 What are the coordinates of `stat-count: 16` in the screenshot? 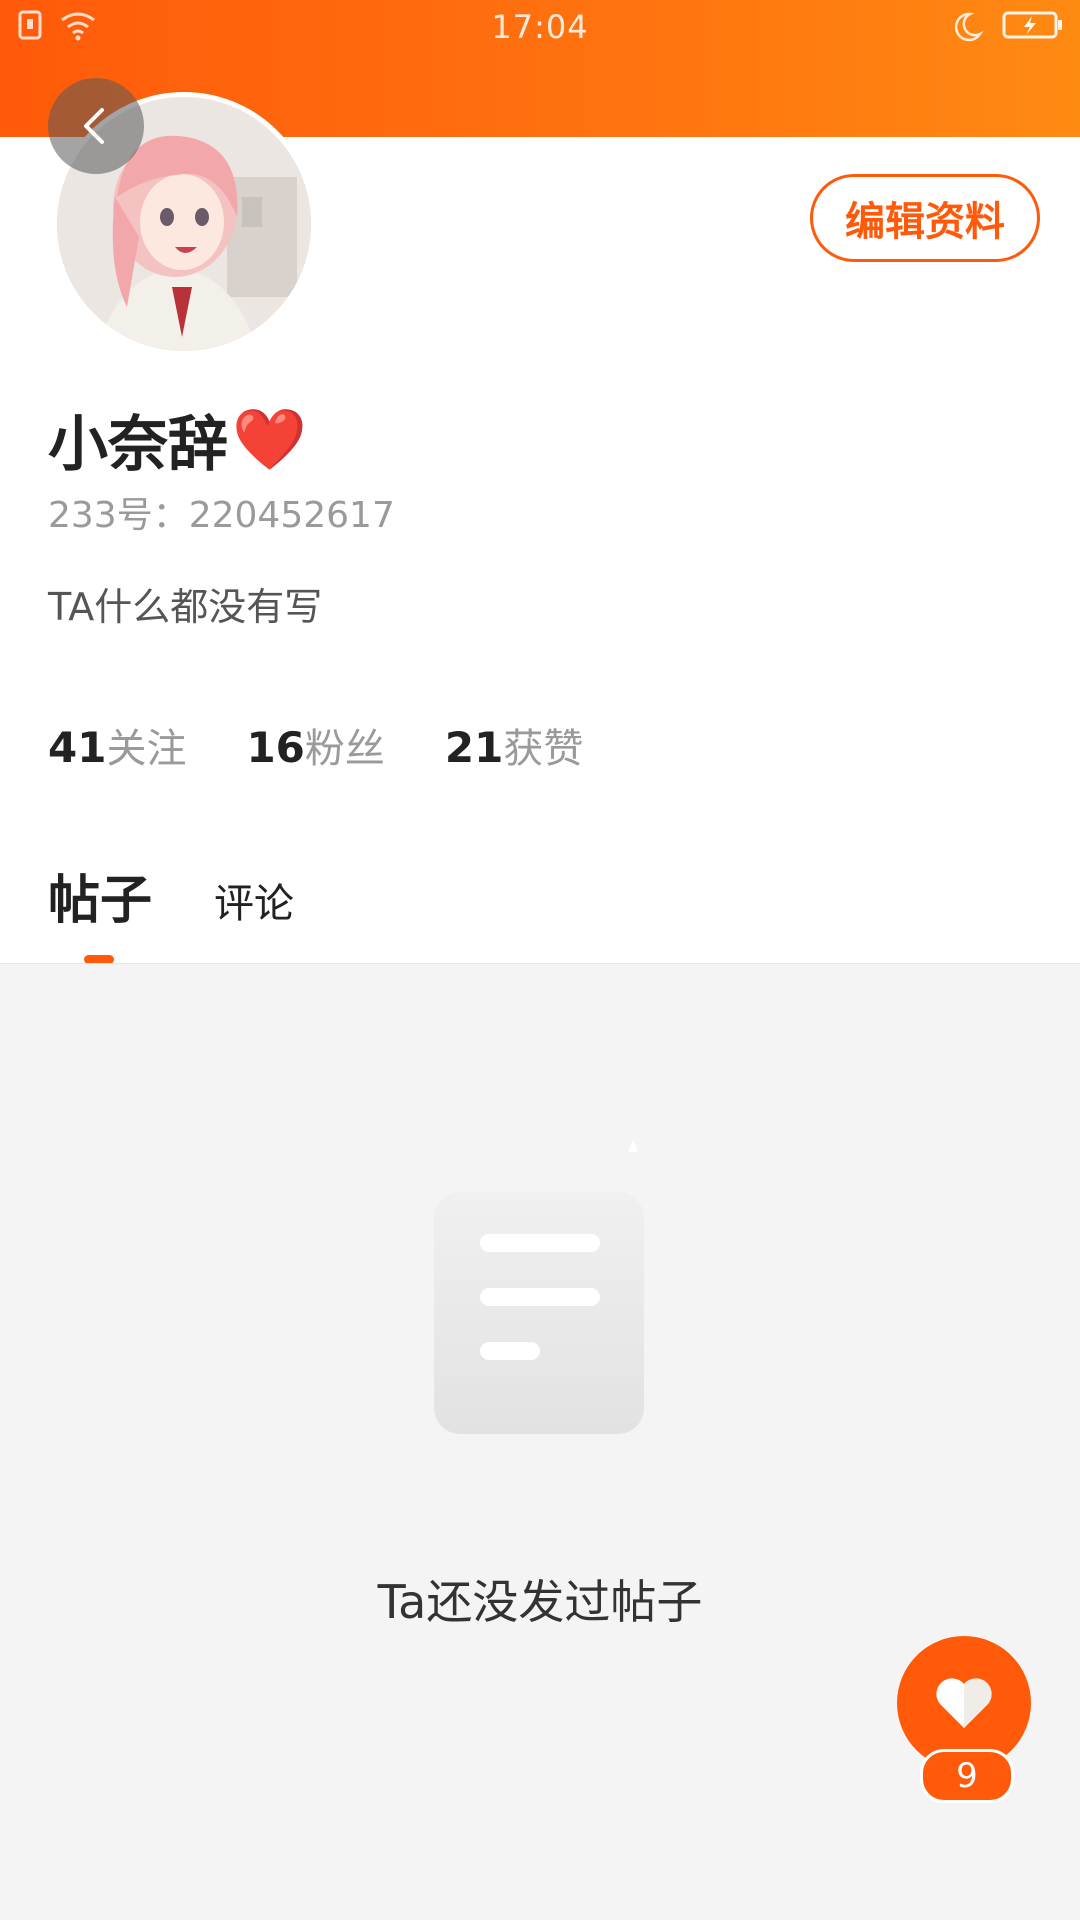 It's located at (275, 747).